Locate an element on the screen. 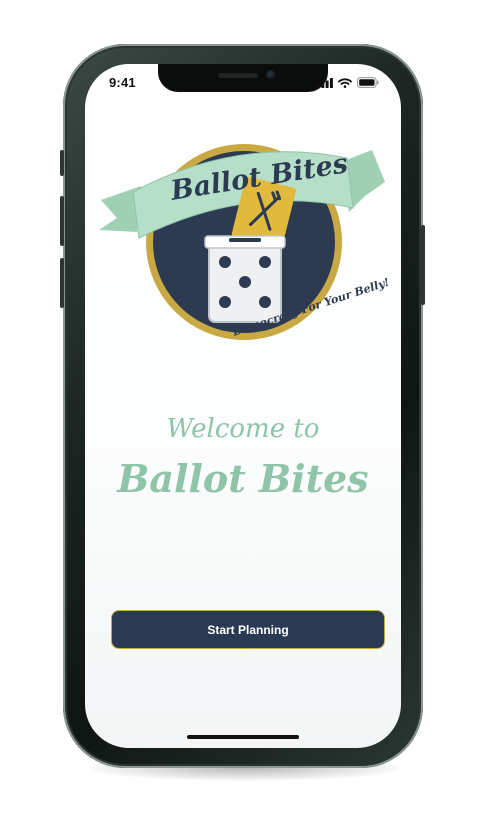 The height and width of the screenshot is (825, 485). status-time: 9:41 is located at coordinates (122, 82).